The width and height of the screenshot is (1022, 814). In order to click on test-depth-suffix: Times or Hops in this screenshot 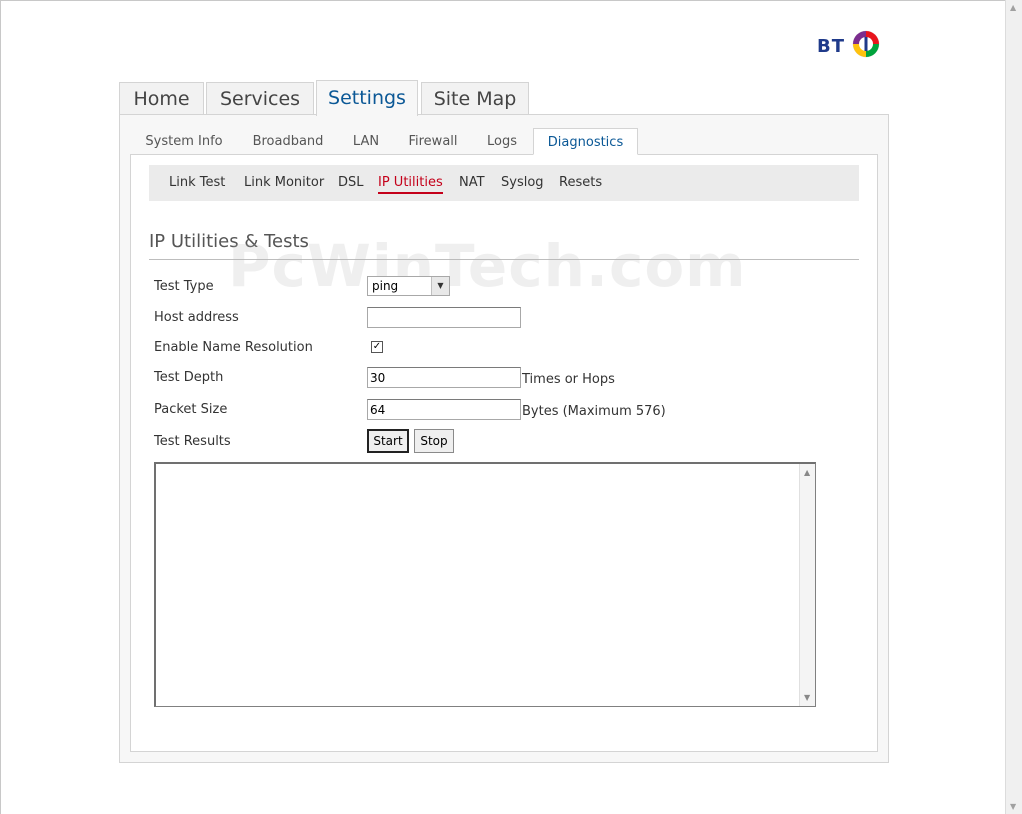, I will do `click(568, 379)`.